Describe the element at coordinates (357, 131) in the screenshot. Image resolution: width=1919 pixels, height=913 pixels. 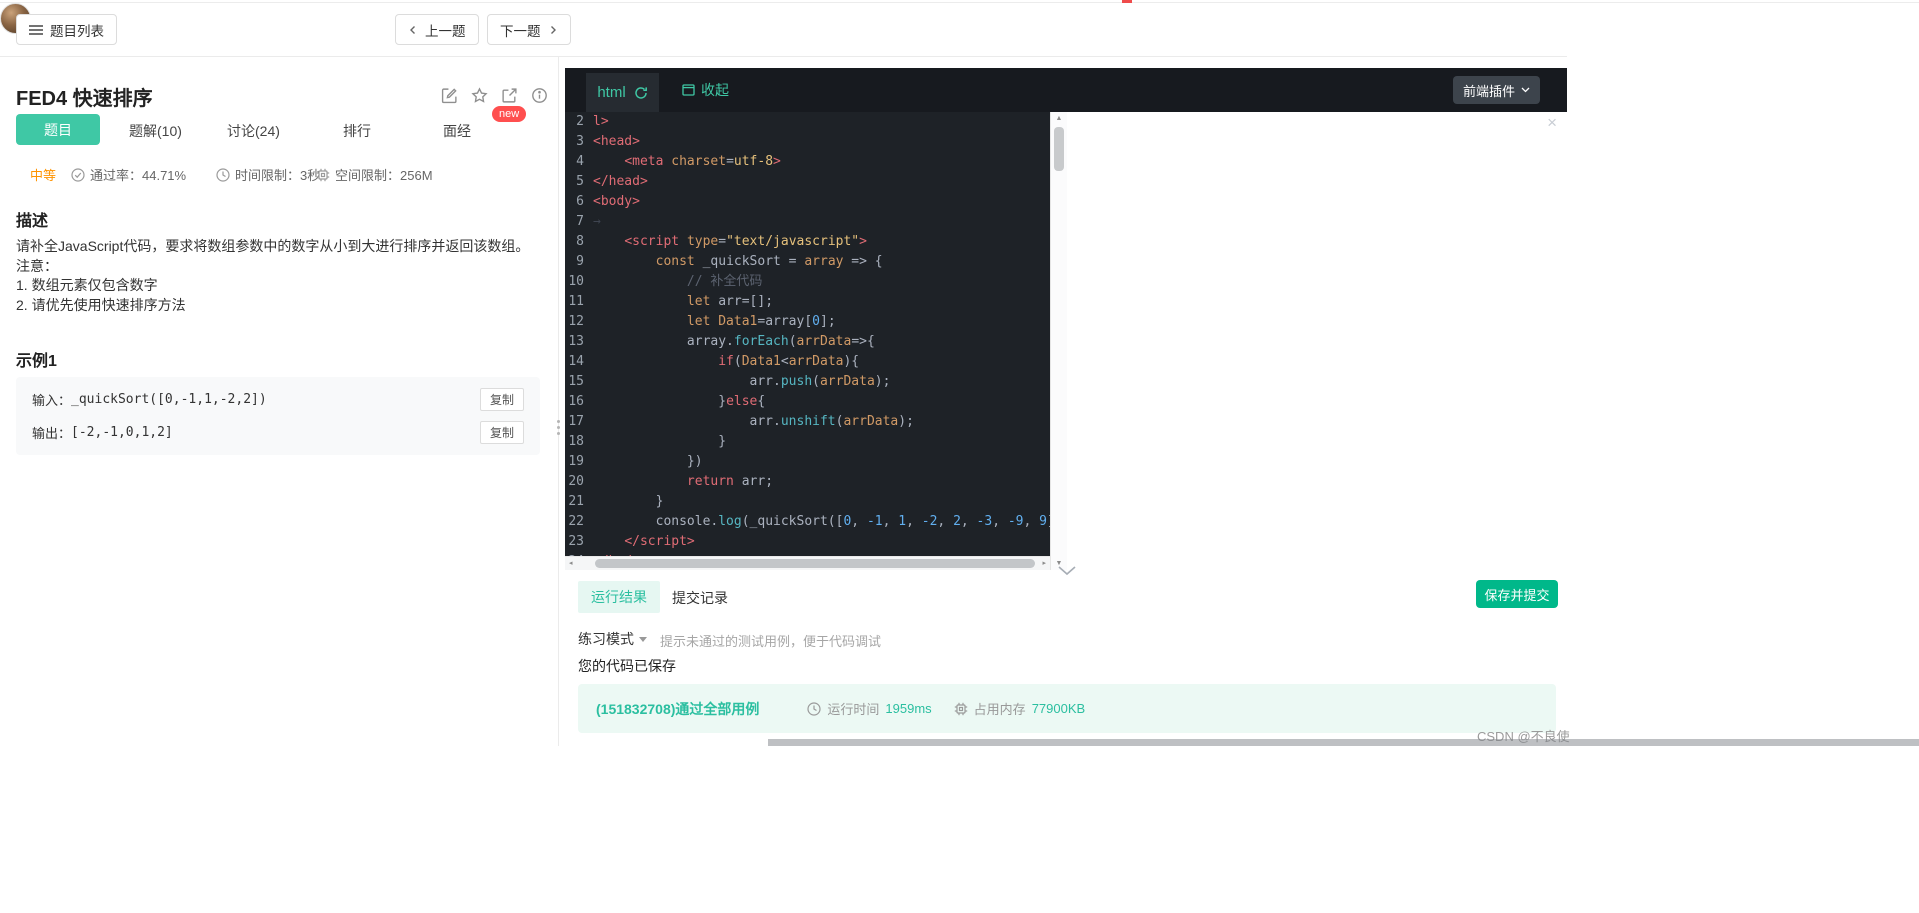
I see `tab-ranking: 排行` at that location.